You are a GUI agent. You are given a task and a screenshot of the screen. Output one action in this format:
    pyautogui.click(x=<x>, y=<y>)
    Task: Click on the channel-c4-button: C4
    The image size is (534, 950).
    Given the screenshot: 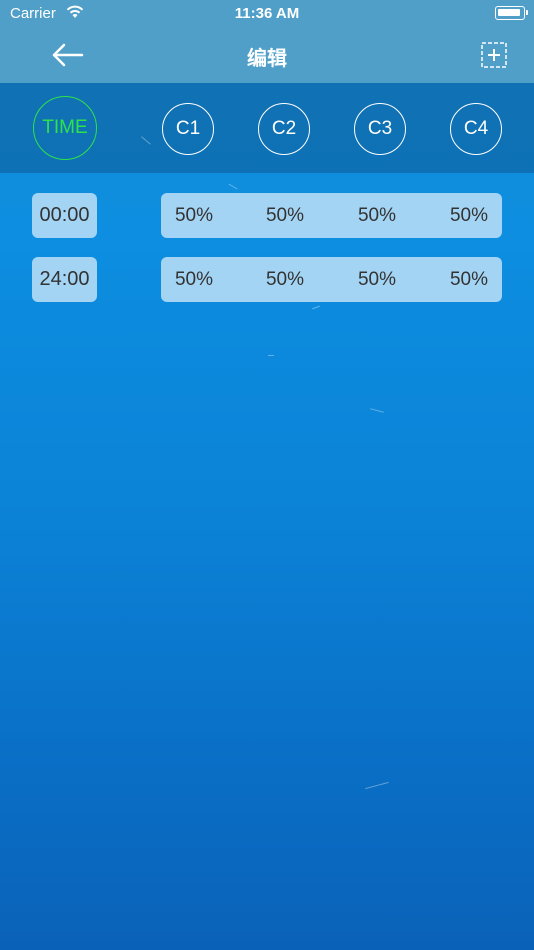 What is the action you would take?
    pyautogui.click(x=476, y=129)
    